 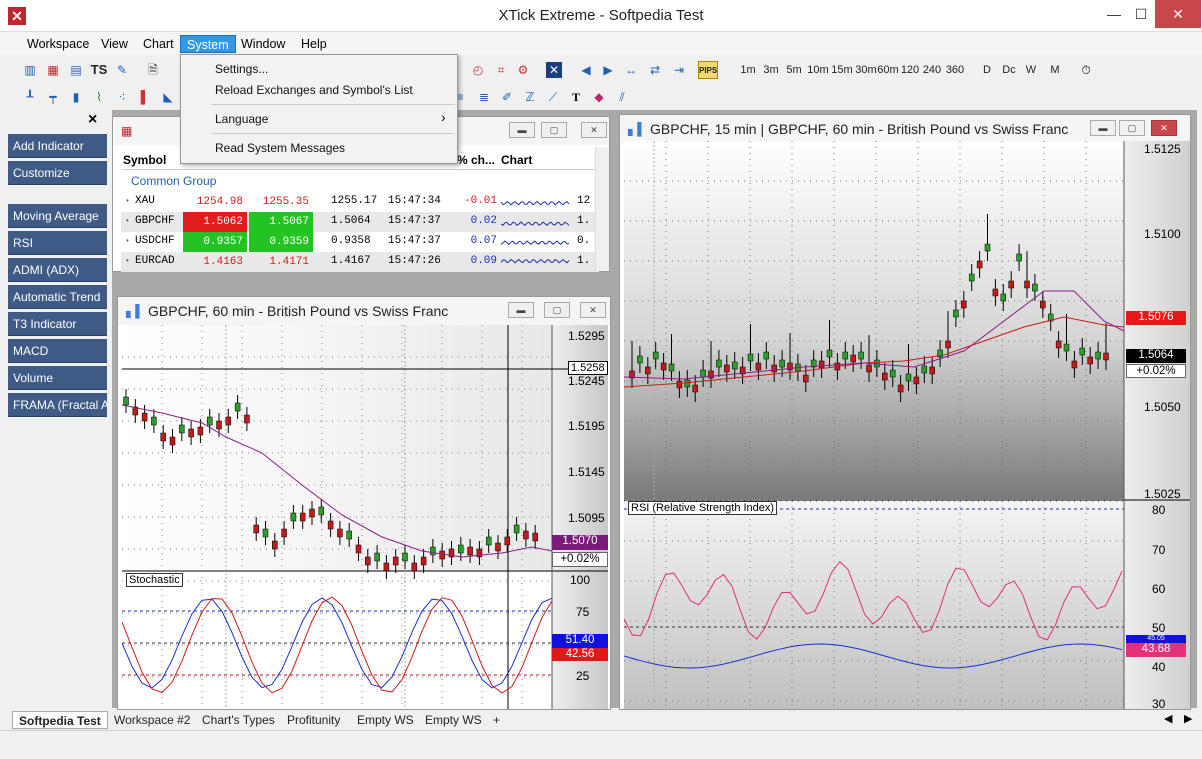 What do you see at coordinates (522, 130) in the screenshot?
I see `quotes-minimize-icon: ▬` at bounding box center [522, 130].